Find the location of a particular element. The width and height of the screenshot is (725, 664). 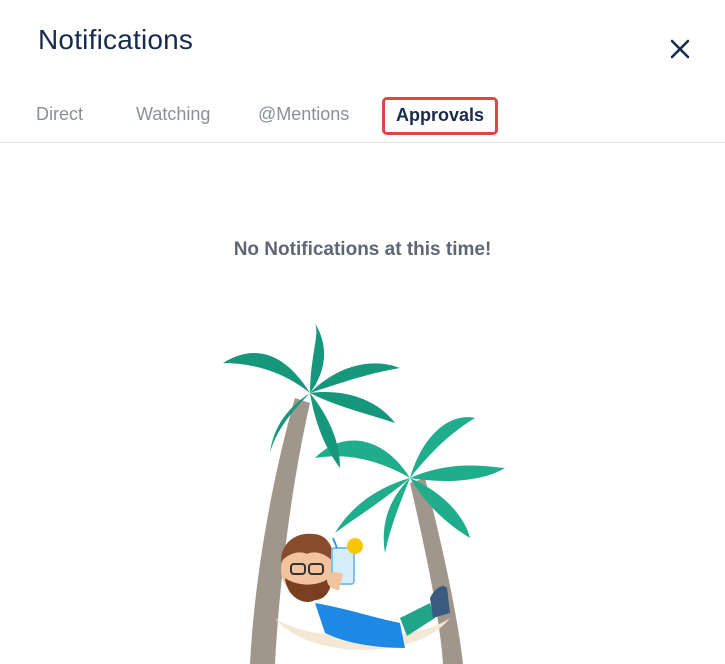

tab-mentions: @Mentions is located at coordinates (303, 114).